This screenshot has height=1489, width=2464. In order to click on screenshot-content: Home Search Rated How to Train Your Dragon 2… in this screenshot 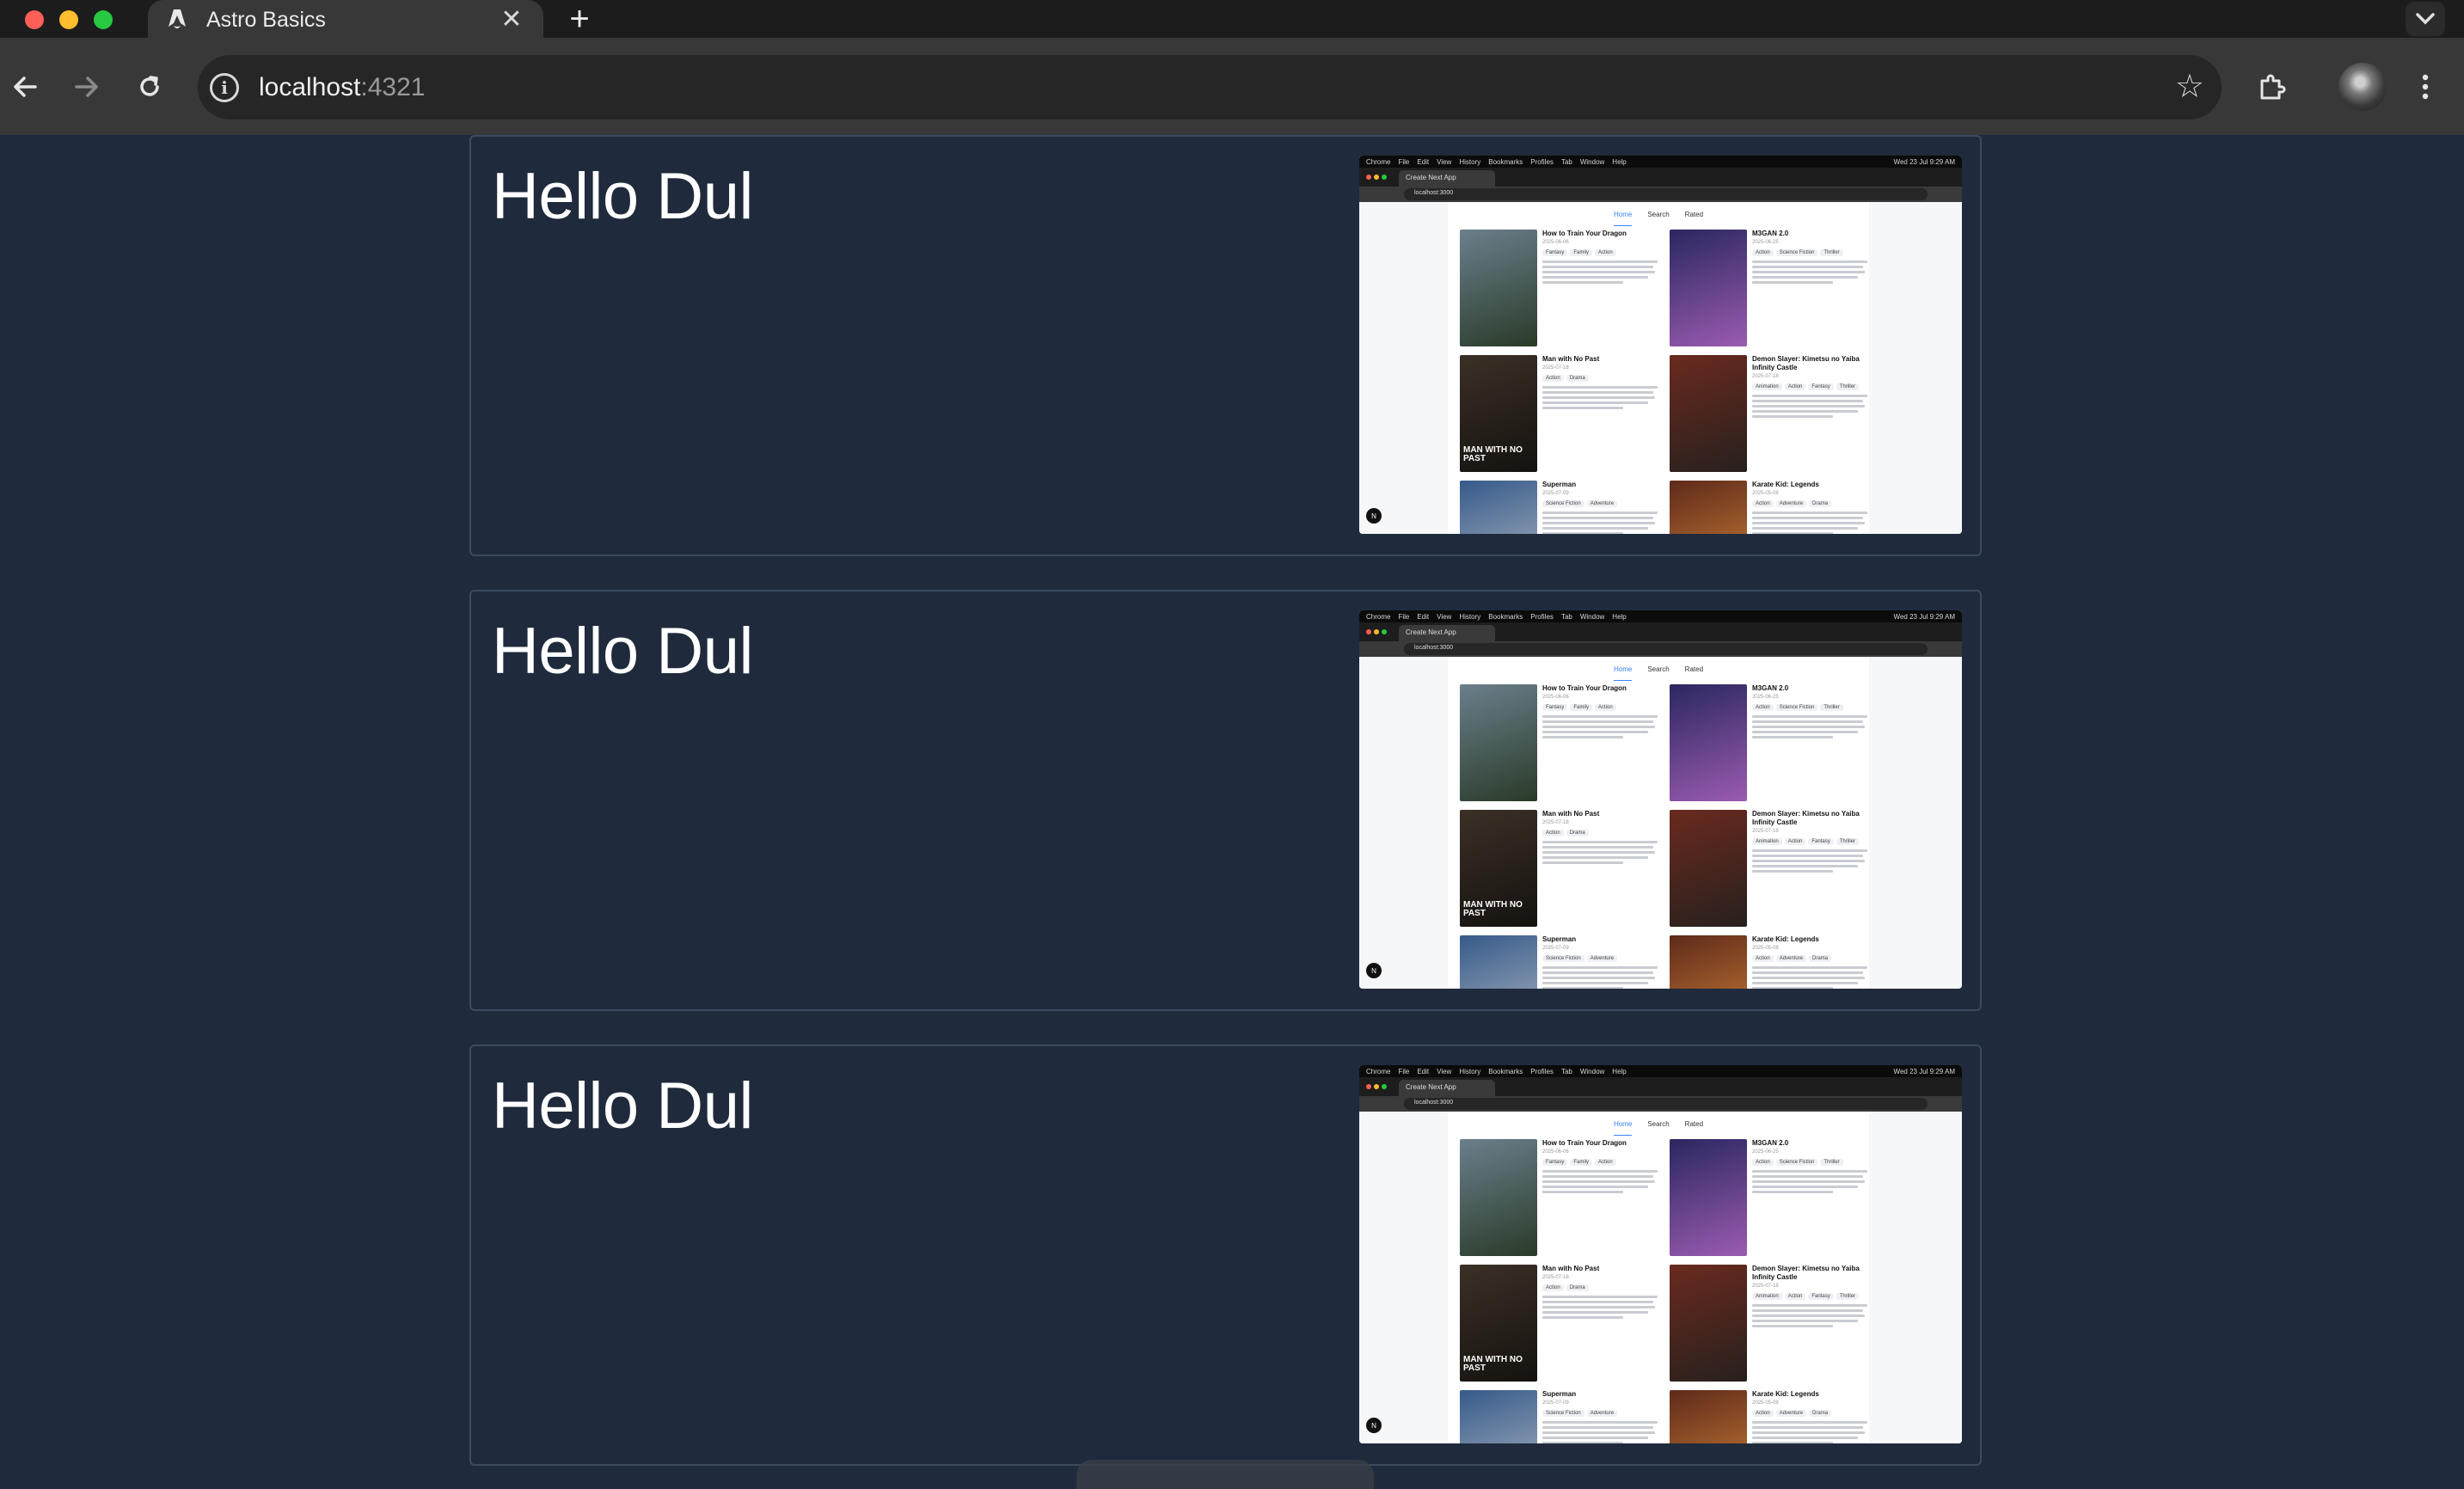, I will do `click(1658, 368)`.